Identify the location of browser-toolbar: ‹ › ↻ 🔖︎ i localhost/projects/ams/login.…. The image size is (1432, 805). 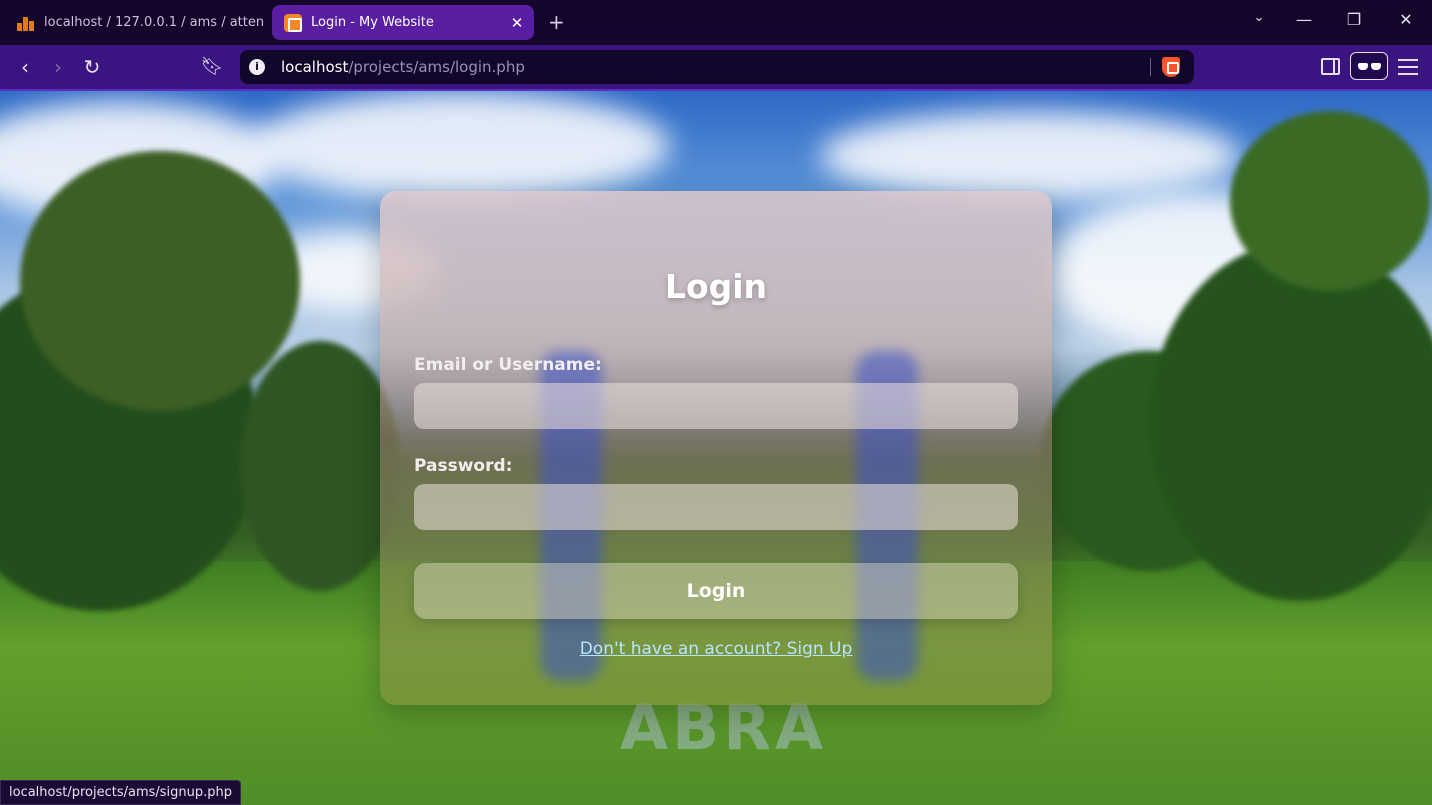
(716, 68).